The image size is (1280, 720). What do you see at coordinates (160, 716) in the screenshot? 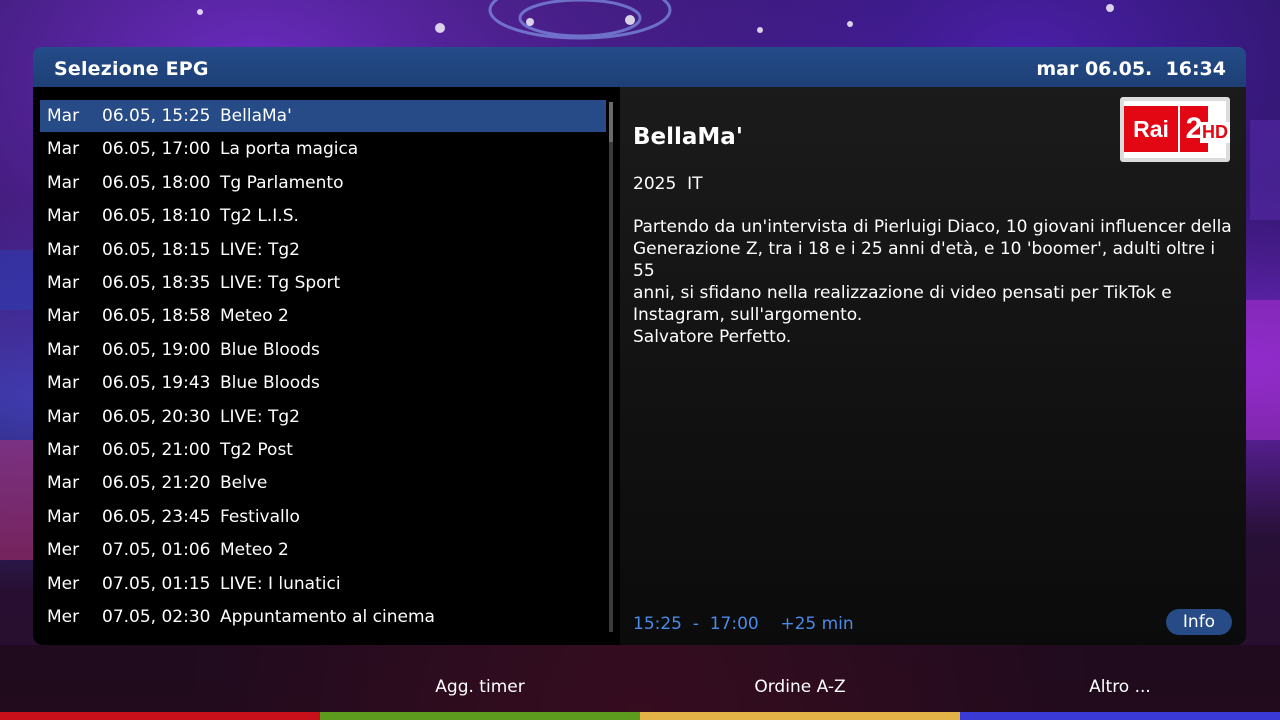
I see `red-key-bar` at bounding box center [160, 716].